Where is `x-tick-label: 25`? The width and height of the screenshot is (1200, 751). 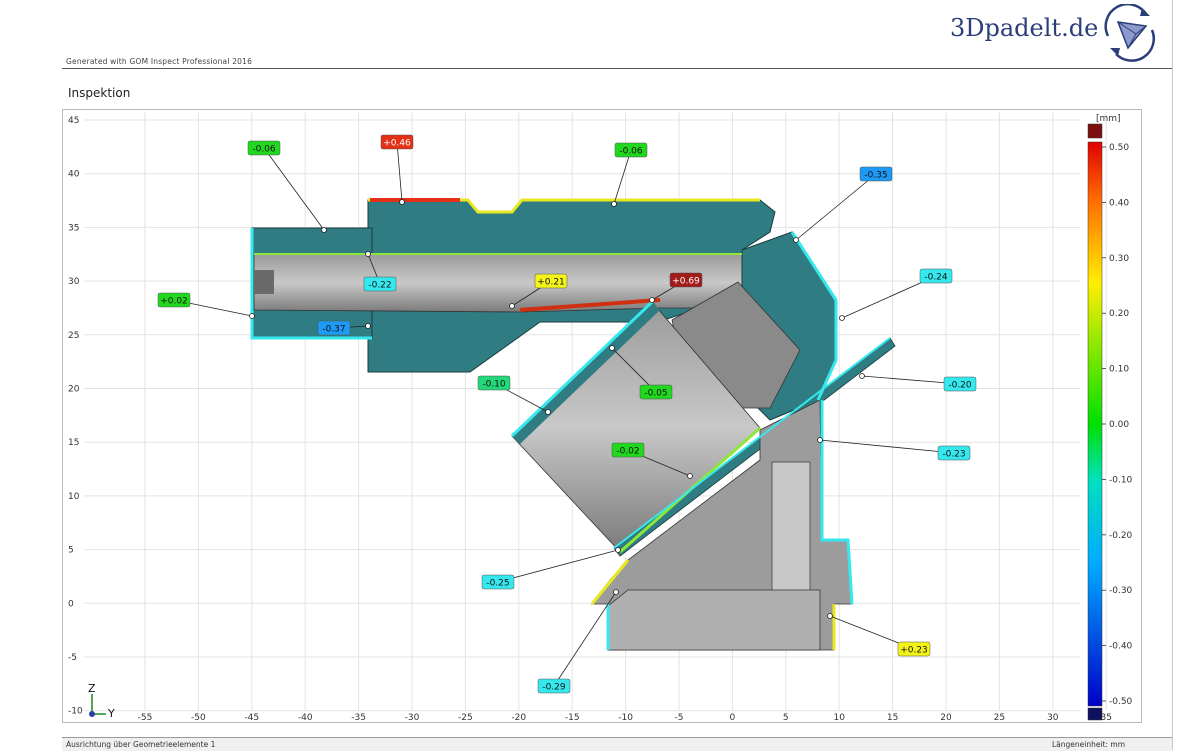
x-tick-label: 25 is located at coordinates (999, 718).